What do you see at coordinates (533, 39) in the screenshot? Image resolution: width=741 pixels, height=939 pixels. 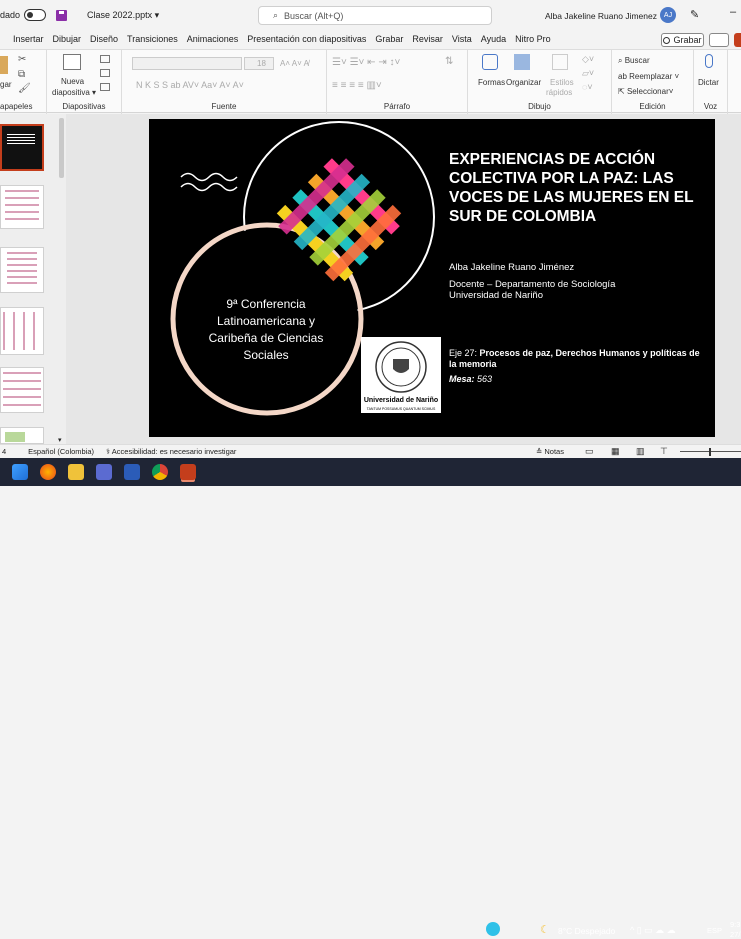 I see `tab-nitro: Nitro Pro` at bounding box center [533, 39].